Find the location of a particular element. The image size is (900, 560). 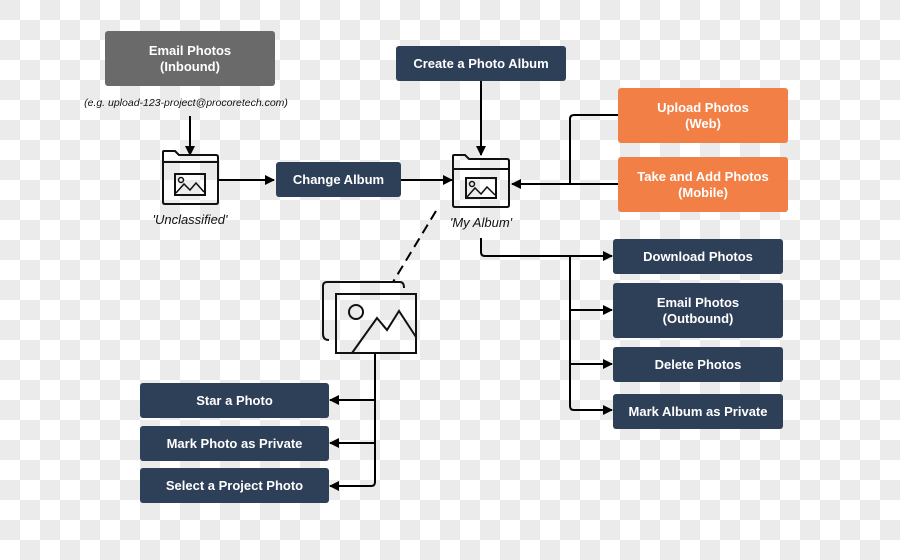

take-add-photos-mobile-node: Take and Add Photos (Mobile) is located at coordinates (703, 184).